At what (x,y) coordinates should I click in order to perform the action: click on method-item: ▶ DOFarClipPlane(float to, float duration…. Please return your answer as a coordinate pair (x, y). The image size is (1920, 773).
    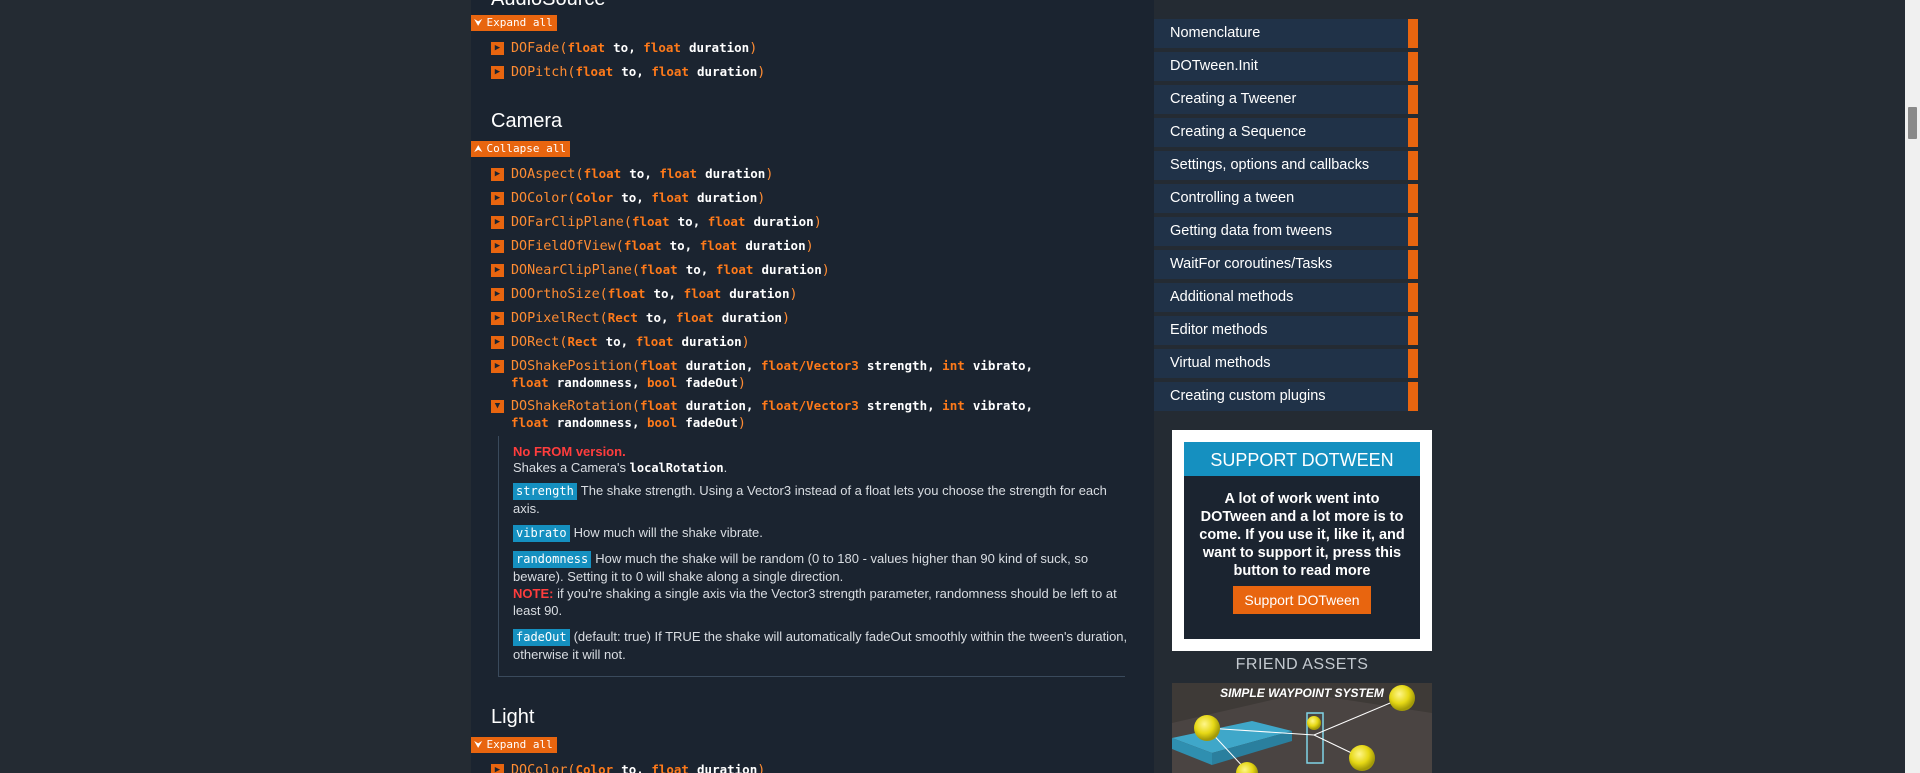
    Looking at the image, I should click on (811, 222).